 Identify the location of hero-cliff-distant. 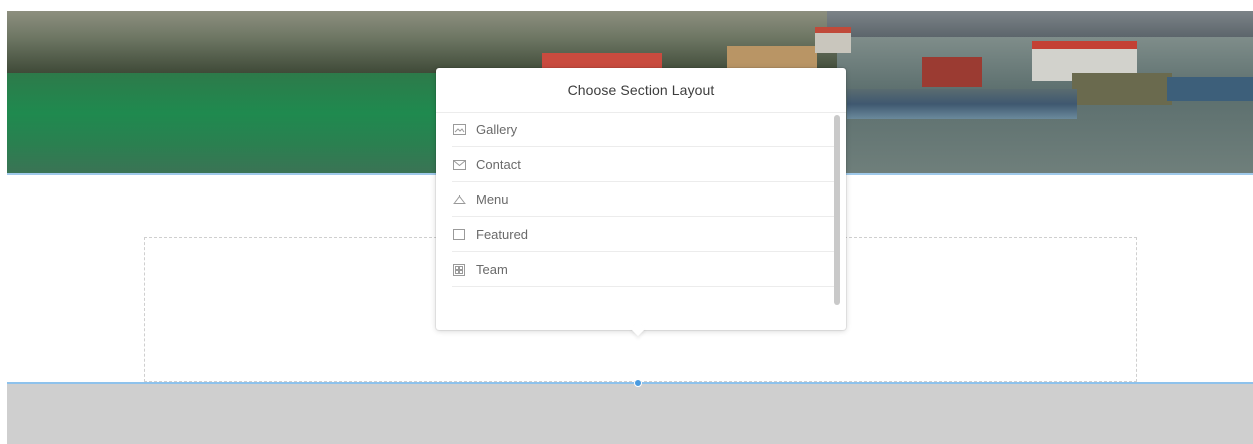
(1040, 24).